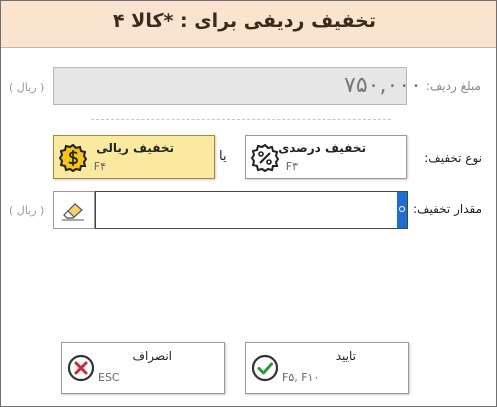  What do you see at coordinates (251, 210) in the screenshot?
I see `discount-amount-input` at bounding box center [251, 210].